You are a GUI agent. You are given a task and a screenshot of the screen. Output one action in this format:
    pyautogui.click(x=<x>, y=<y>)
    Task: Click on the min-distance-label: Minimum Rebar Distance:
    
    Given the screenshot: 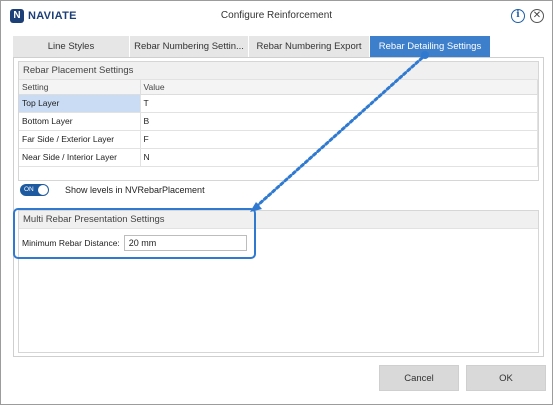 What is the action you would take?
    pyautogui.click(x=71, y=243)
    